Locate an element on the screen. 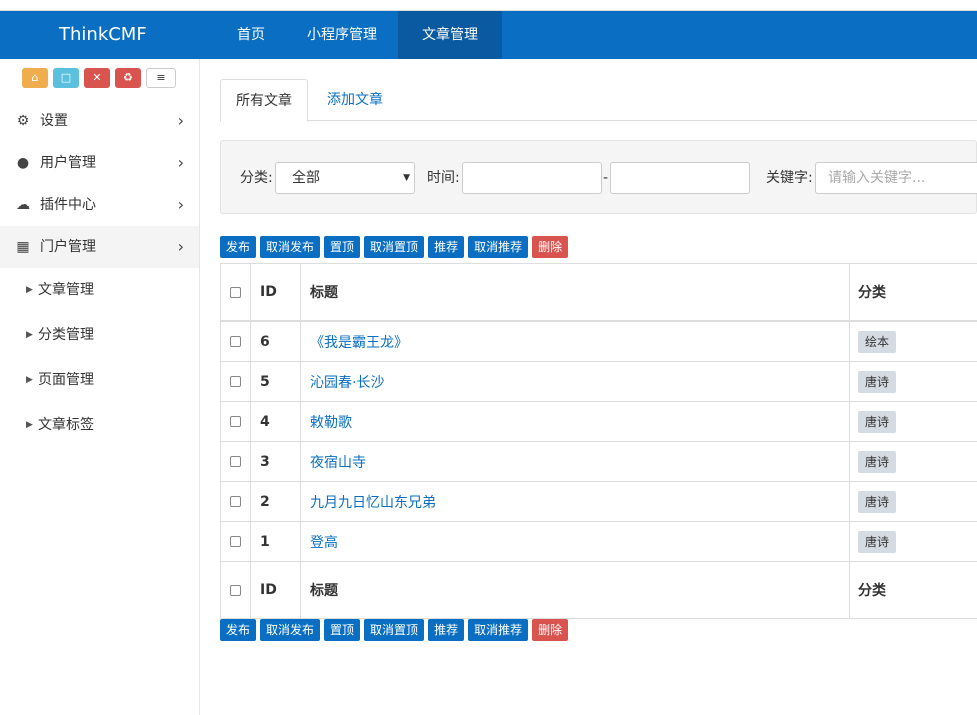 The height and width of the screenshot is (715, 977). table-header-row: ID 标题 分类 is located at coordinates (599, 293).